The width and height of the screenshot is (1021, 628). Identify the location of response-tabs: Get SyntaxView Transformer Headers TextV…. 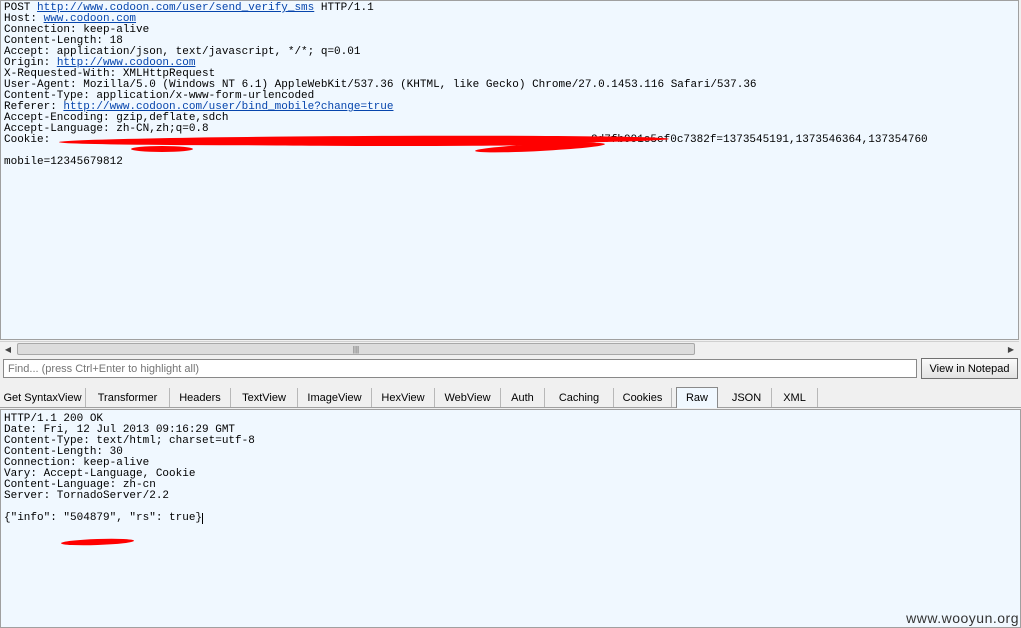
(510, 397).